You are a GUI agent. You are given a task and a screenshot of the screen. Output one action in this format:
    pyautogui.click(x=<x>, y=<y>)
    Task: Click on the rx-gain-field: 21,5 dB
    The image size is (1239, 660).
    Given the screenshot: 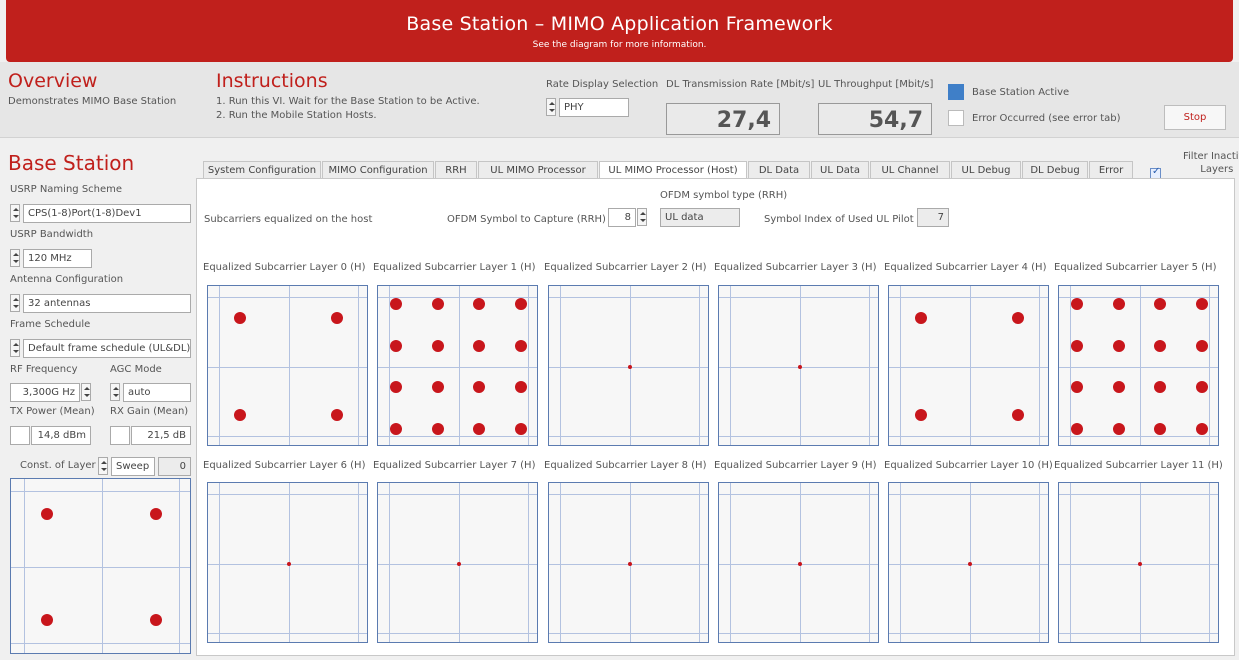 What is the action you would take?
    pyautogui.click(x=161, y=435)
    